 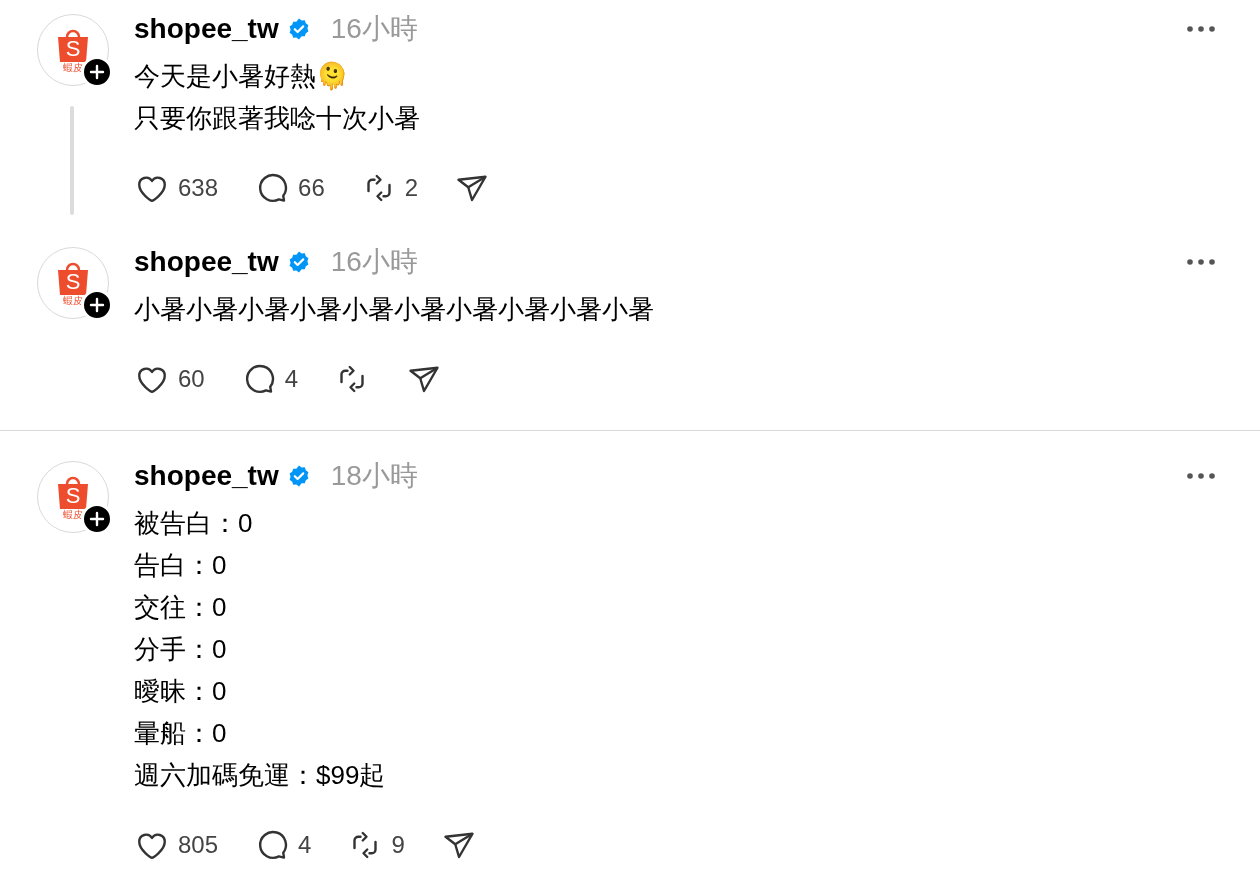 What do you see at coordinates (181, 733) in the screenshot?
I see `post-text-line: 暈船：0` at bounding box center [181, 733].